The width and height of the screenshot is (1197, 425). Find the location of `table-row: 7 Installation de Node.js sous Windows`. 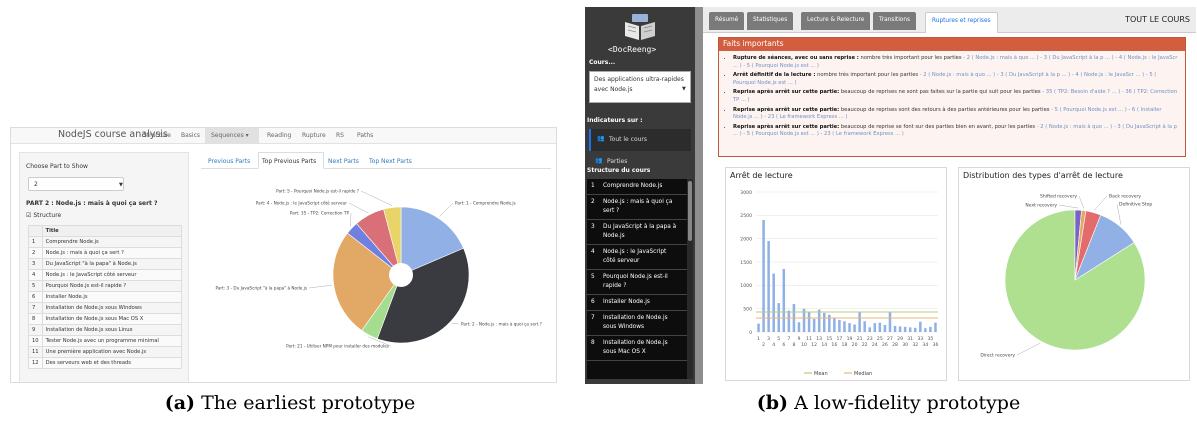

table-row: 7 Installation de Node.js sous Windows is located at coordinates (105, 308).